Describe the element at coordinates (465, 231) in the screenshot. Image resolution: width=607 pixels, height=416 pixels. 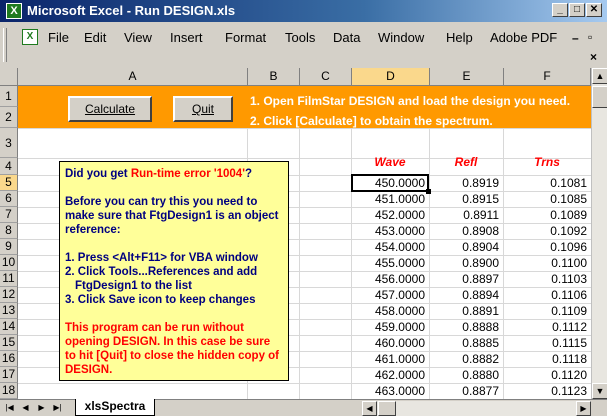
I see `cell-refl: 0.8908` at that location.